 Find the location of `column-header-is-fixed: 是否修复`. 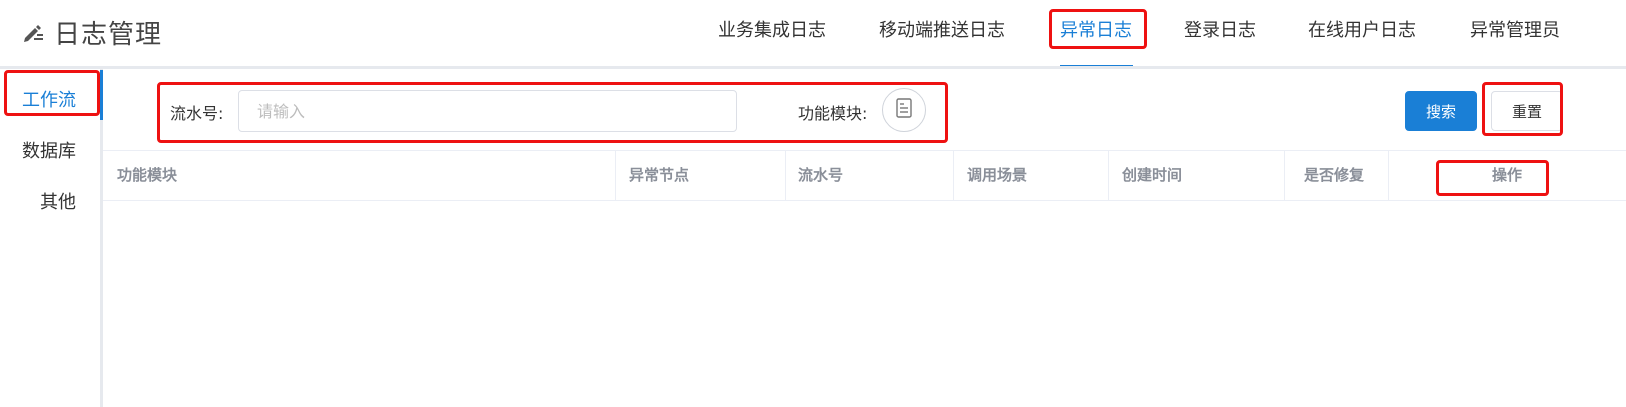

column-header-is-fixed: 是否修复 is located at coordinates (1334, 175).